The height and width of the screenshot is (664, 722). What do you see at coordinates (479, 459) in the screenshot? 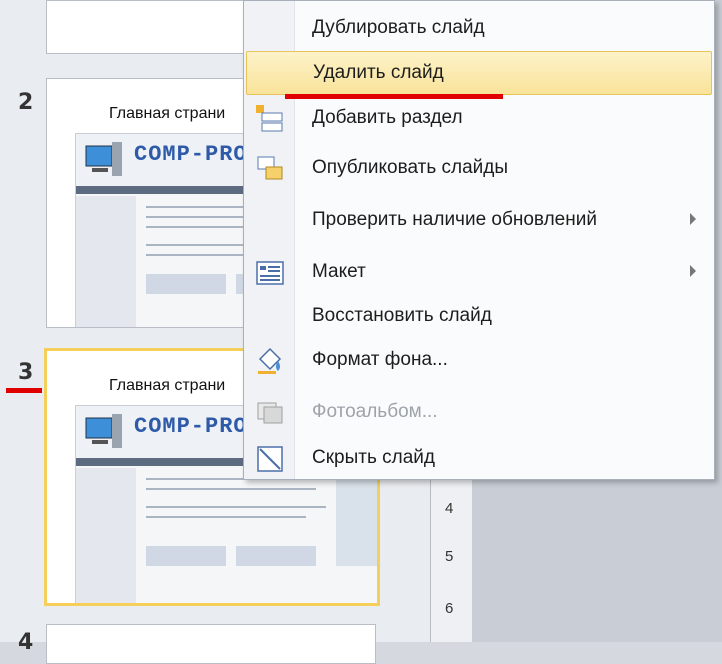
I see `menu-item-hide-slide: Скрыть слайд` at bounding box center [479, 459].